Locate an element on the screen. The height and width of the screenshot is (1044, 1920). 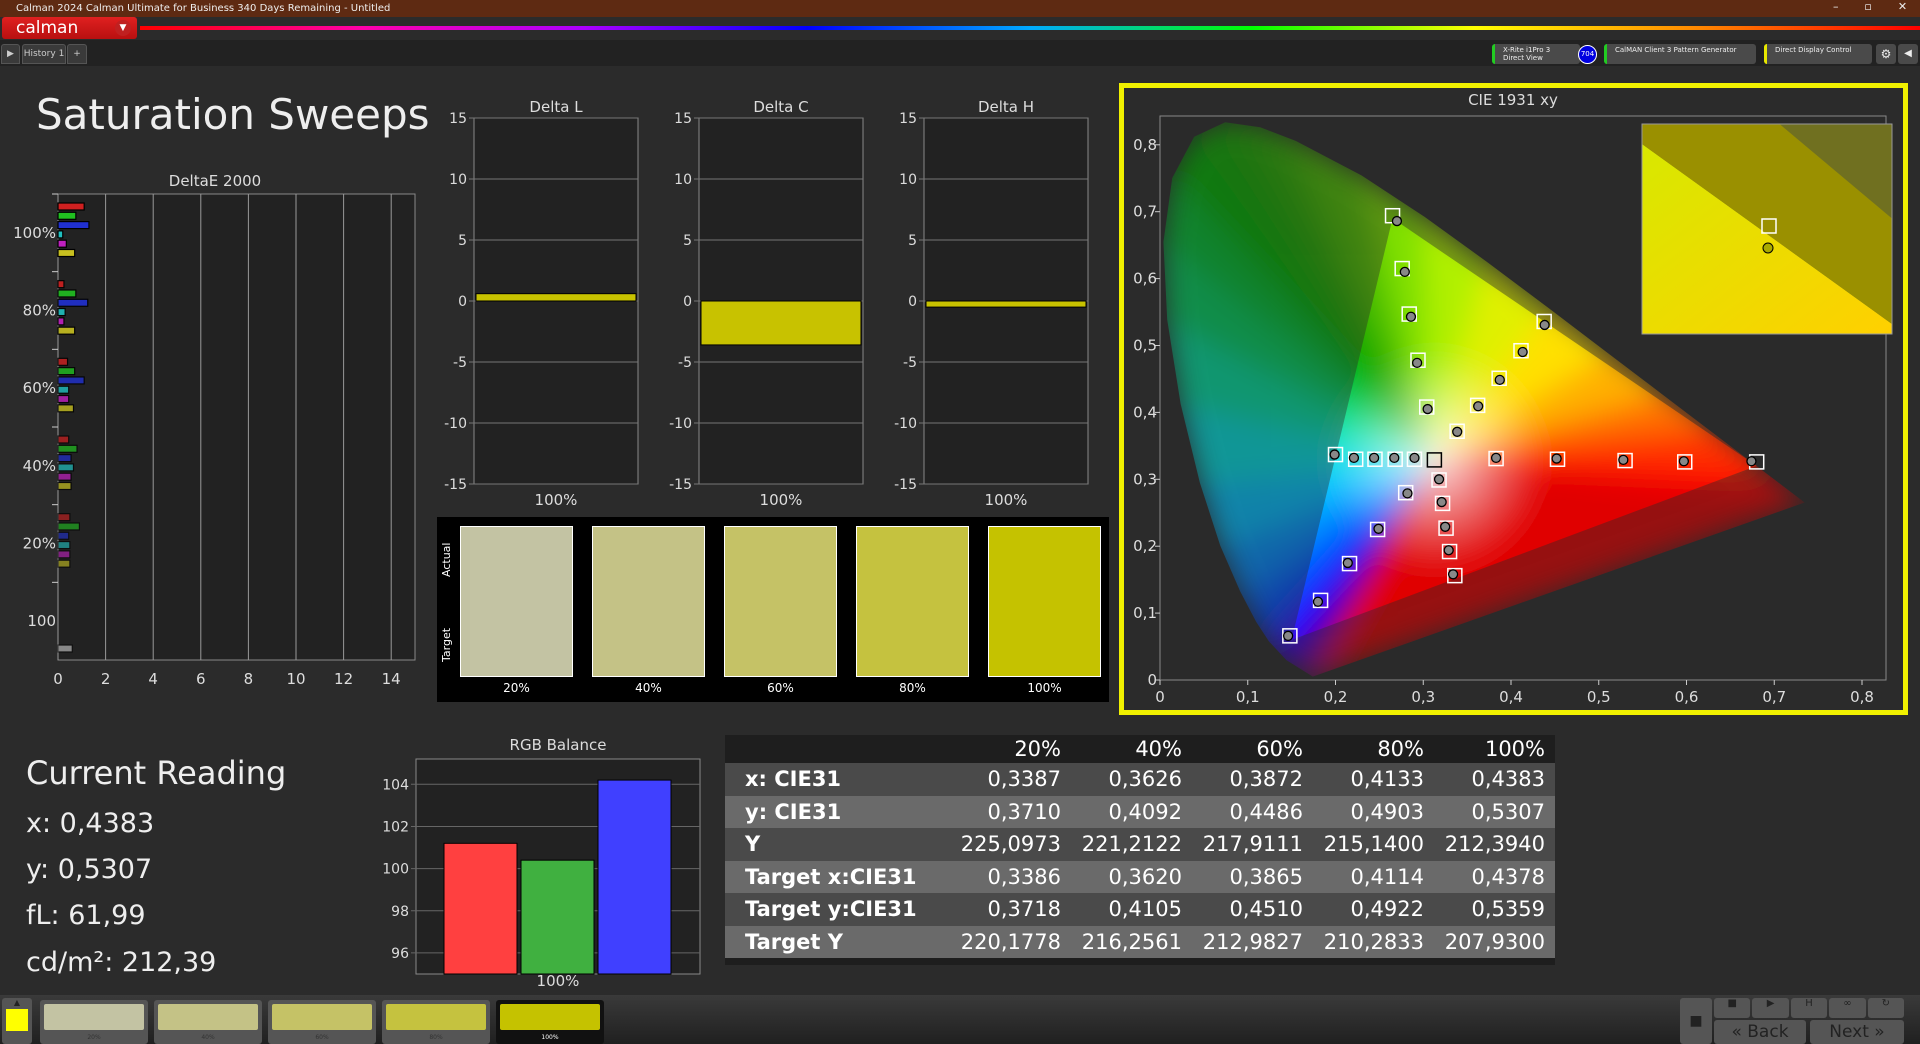
meter-badge: 704 is located at coordinates (1587, 54).